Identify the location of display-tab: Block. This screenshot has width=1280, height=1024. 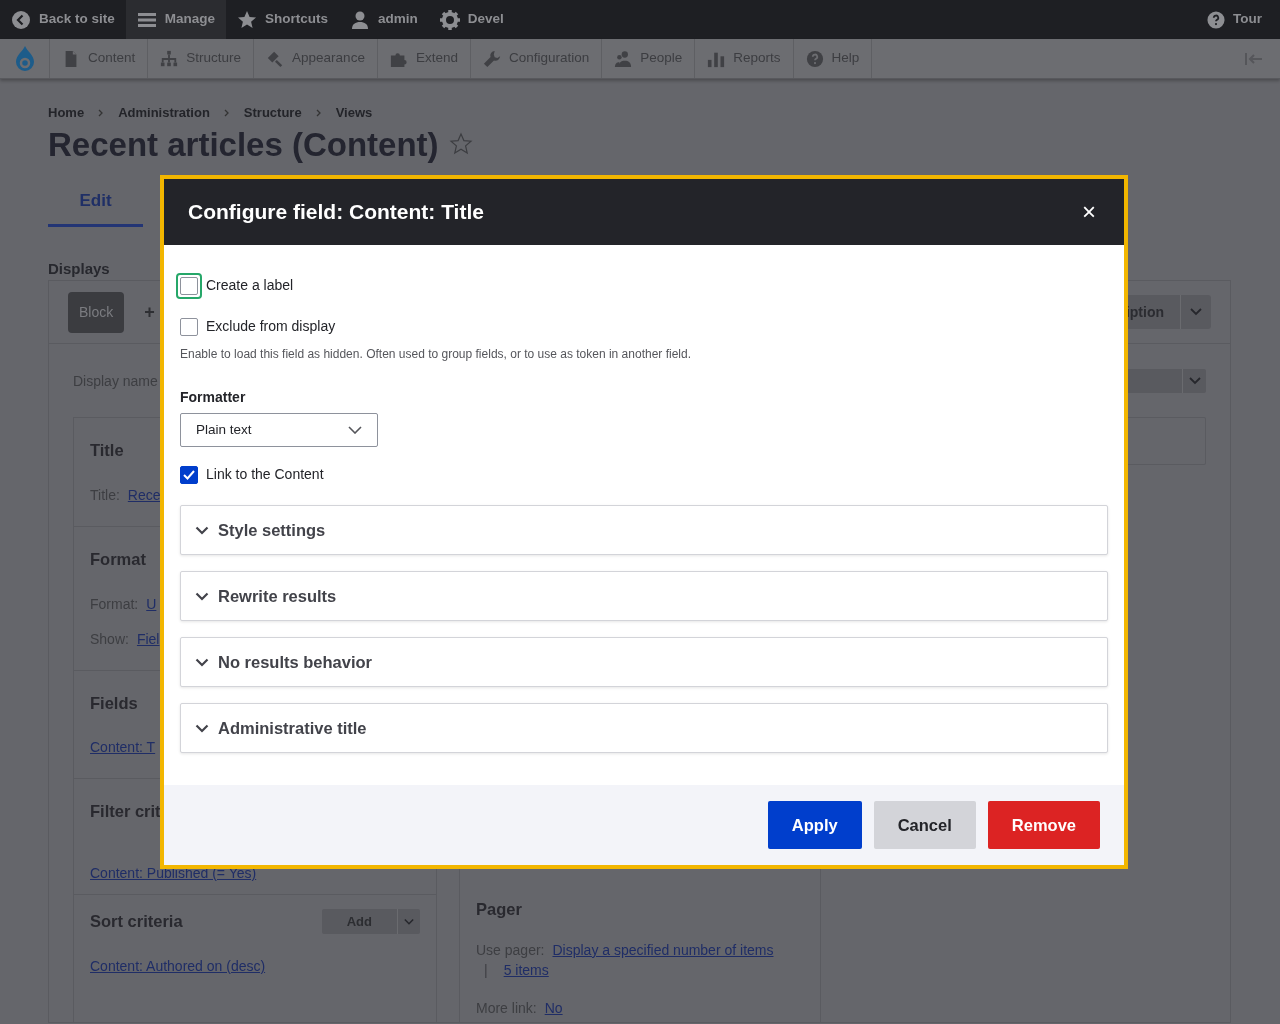
(96, 312).